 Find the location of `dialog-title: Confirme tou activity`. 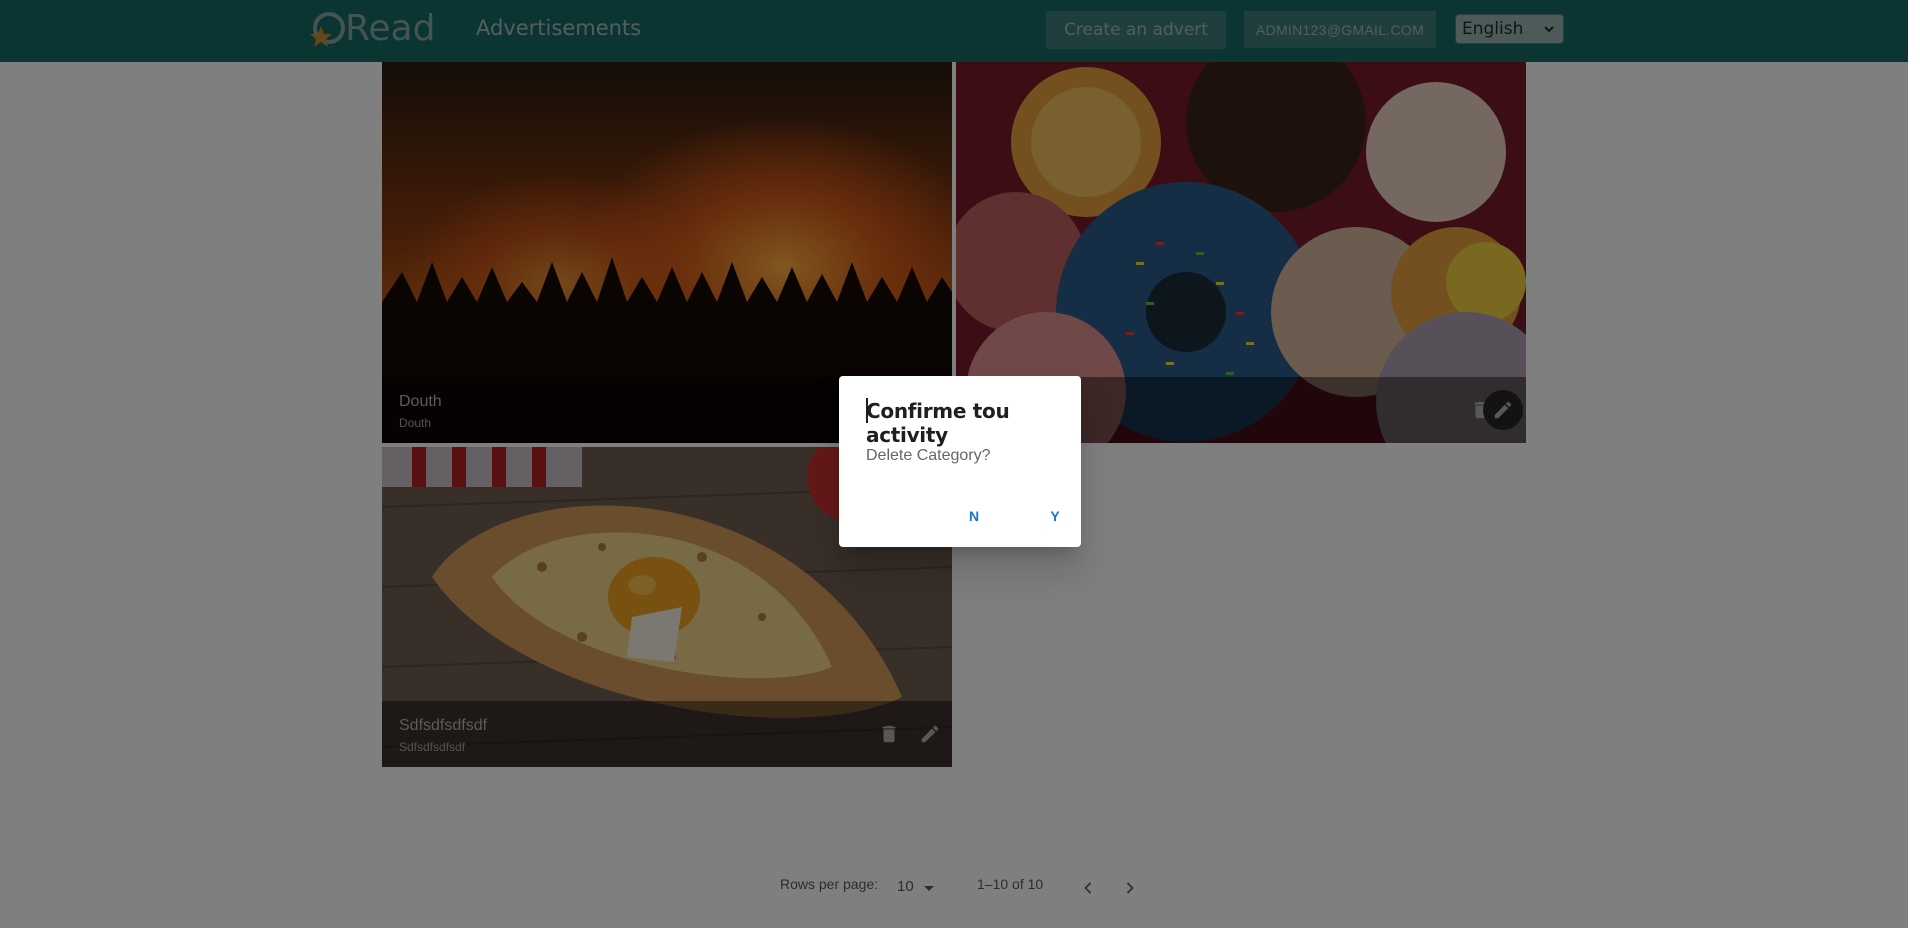

dialog-title: Confirme tou activity is located at coordinates (938, 423).